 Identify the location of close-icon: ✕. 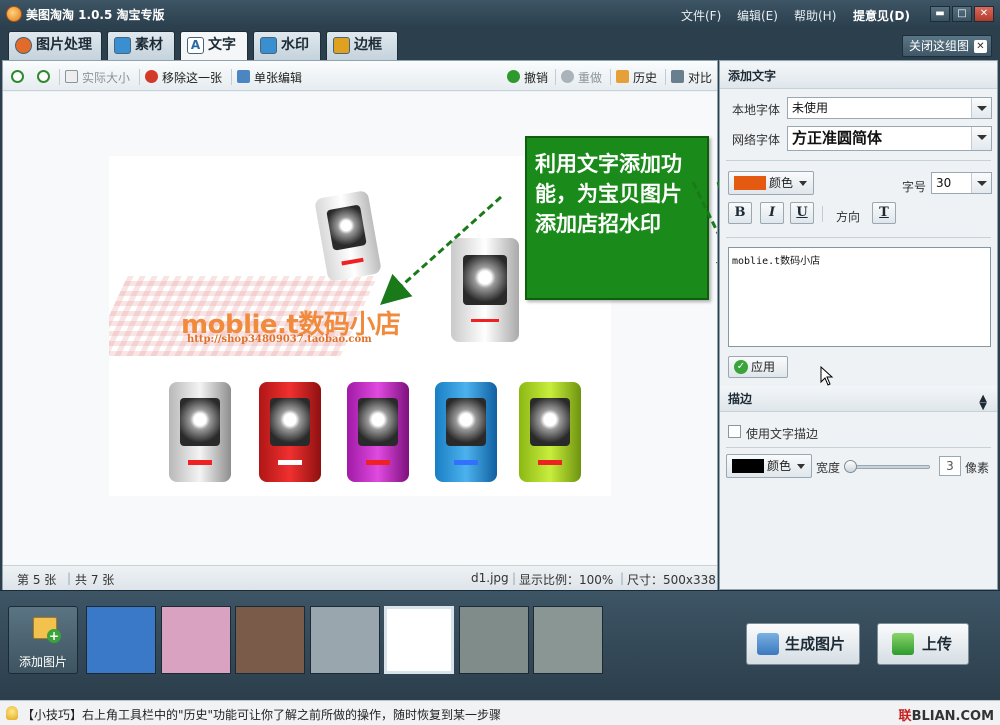
(980, 46).